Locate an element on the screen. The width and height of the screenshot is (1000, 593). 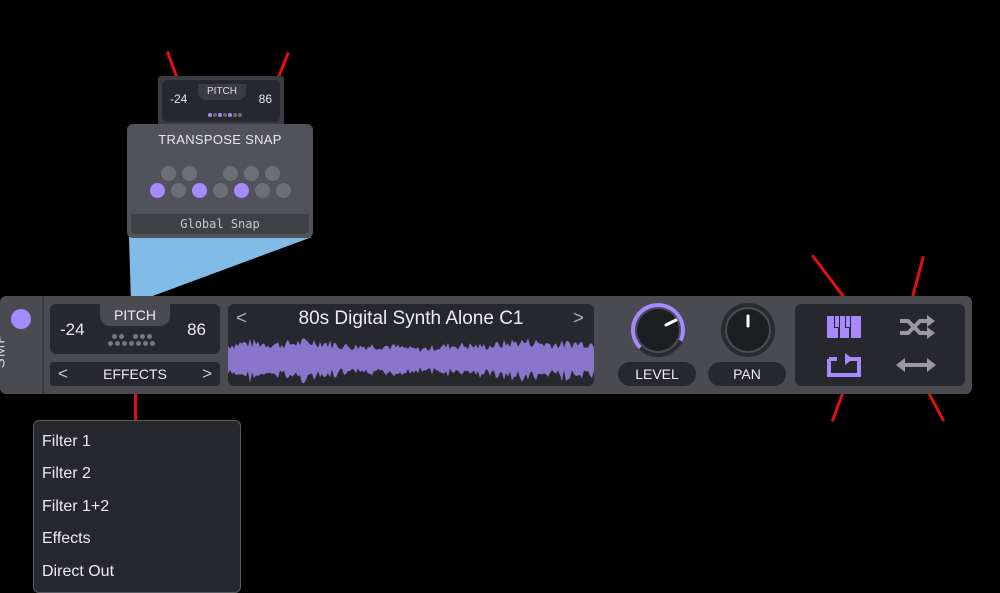
loop-button is located at coordinates (844, 365).